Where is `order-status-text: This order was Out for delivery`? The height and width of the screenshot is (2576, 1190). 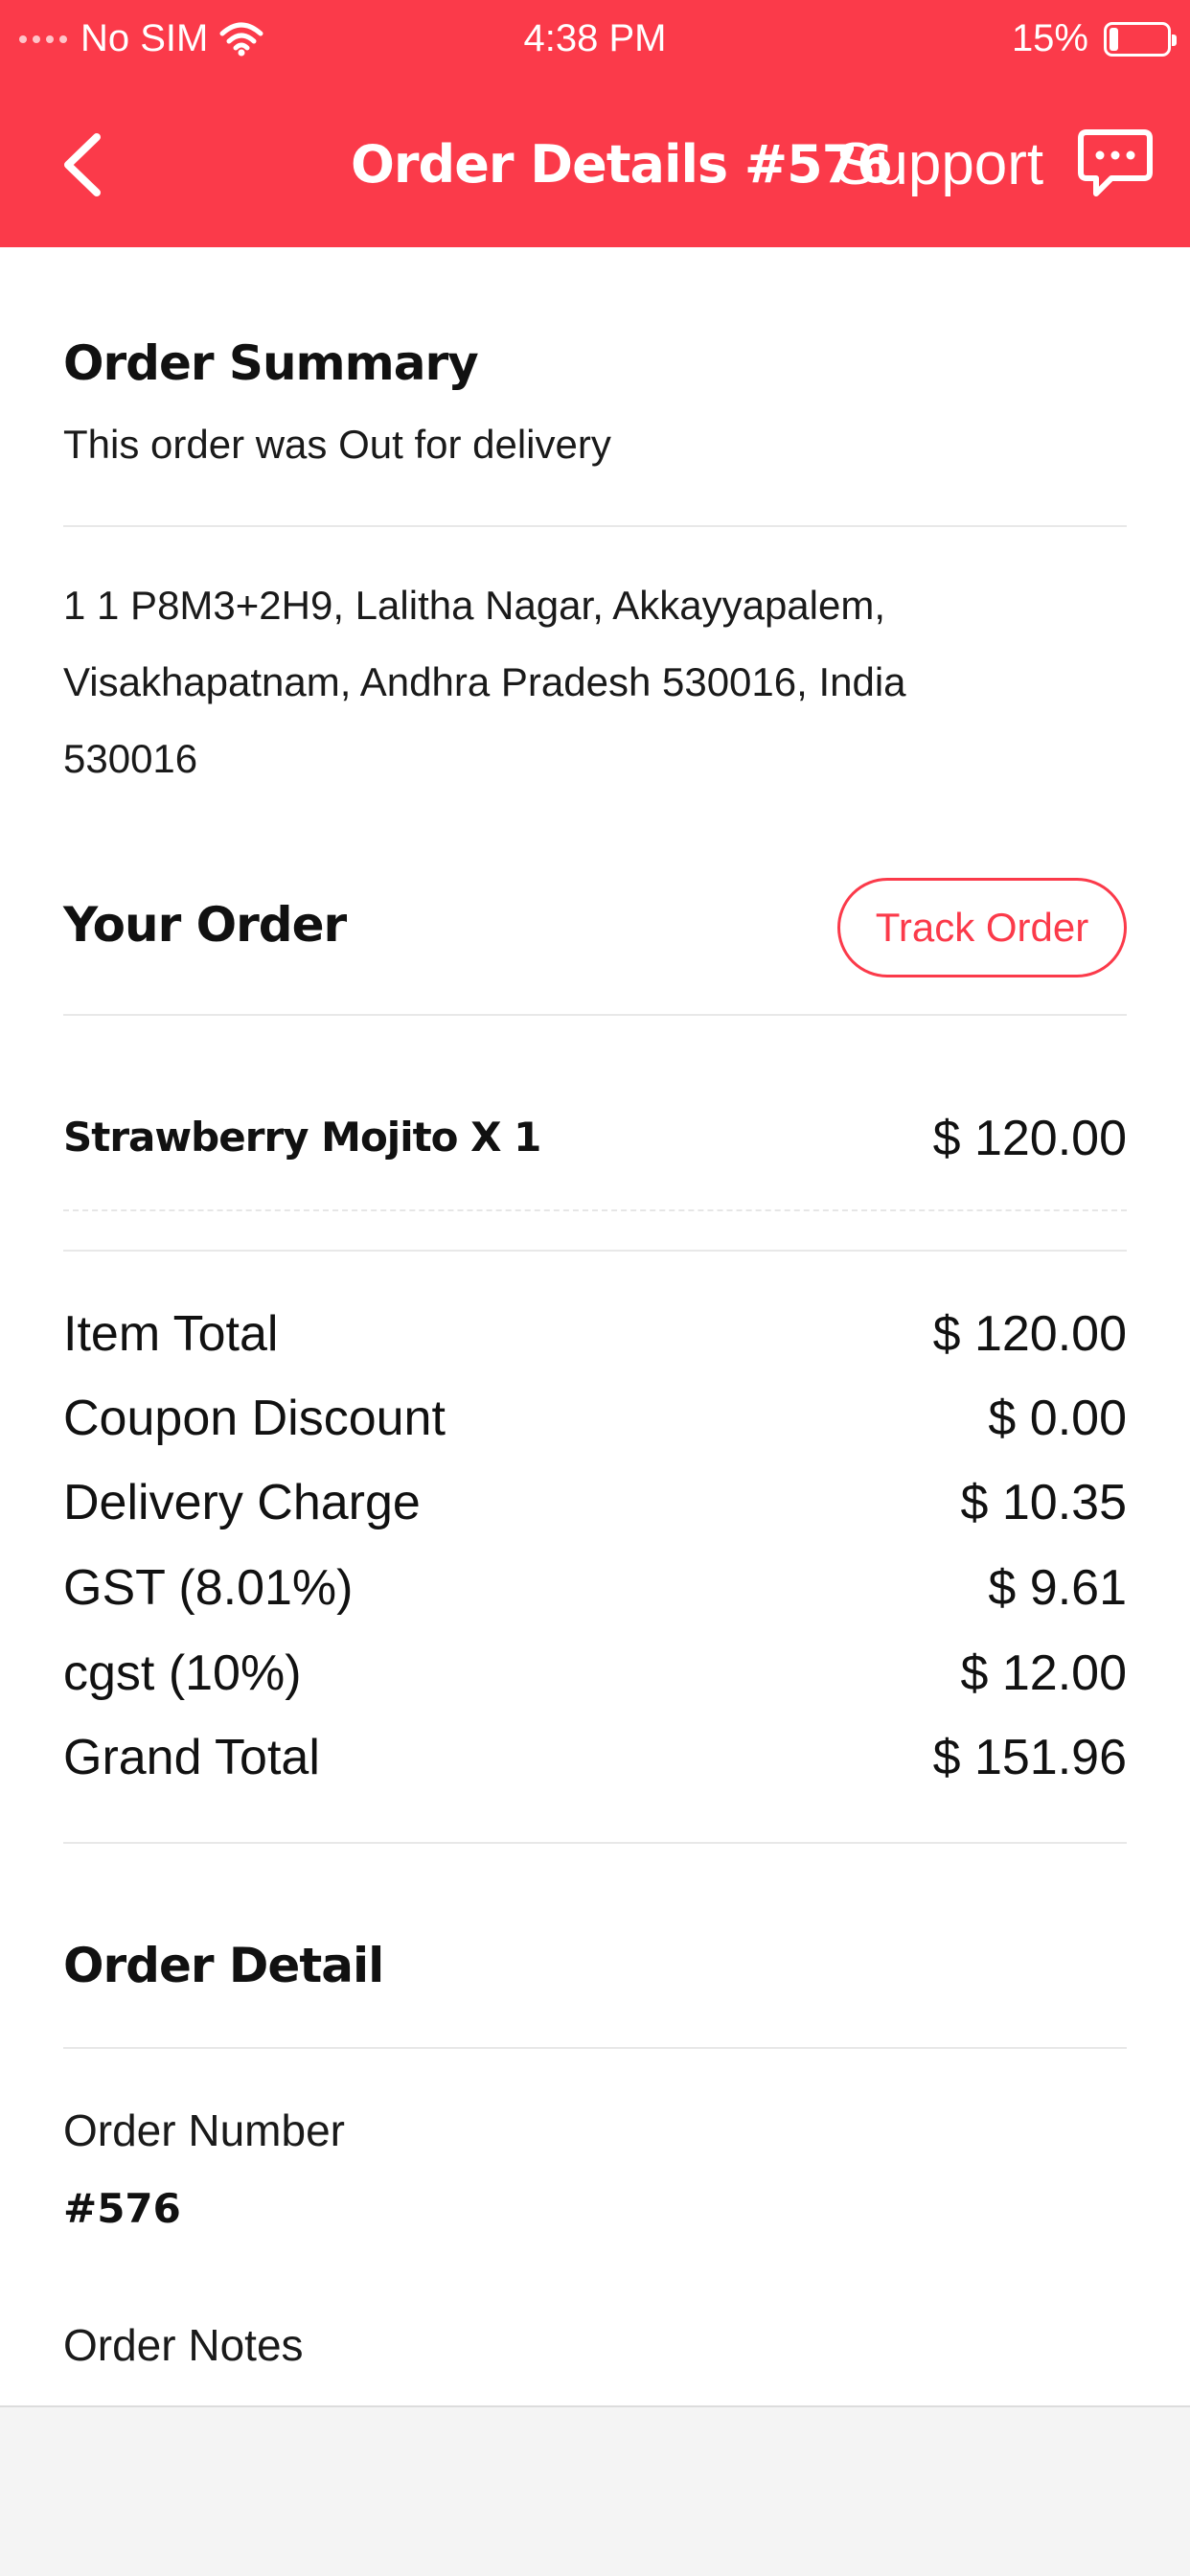 order-status-text: This order was Out for delivery is located at coordinates (337, 444).